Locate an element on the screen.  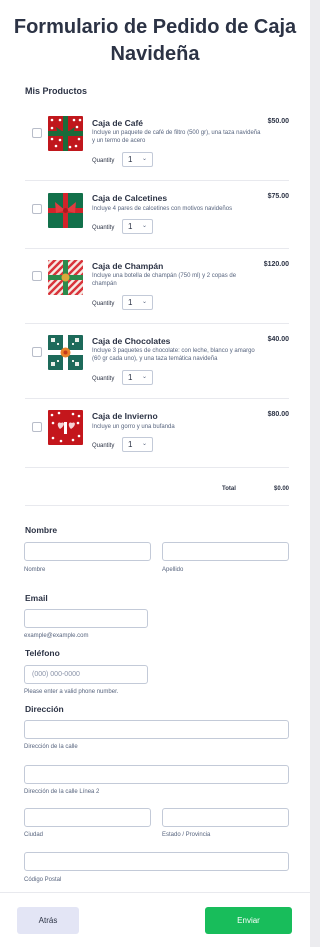
street-input is located at coordinates (156, 729).